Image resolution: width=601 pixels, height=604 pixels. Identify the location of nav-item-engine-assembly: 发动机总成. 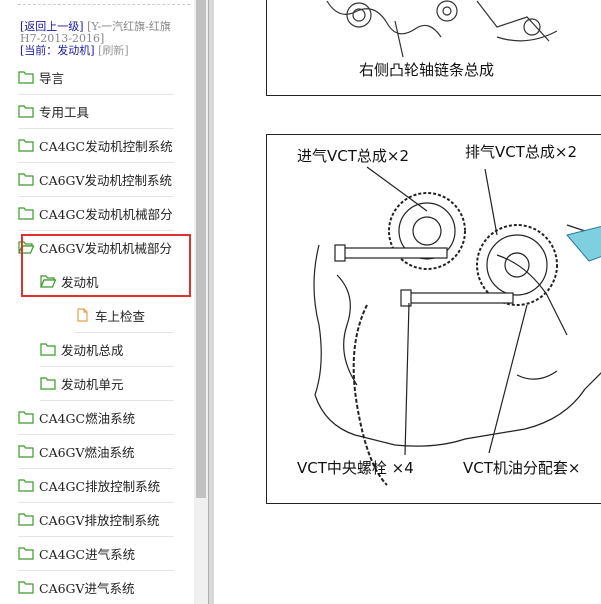
(107, 349).